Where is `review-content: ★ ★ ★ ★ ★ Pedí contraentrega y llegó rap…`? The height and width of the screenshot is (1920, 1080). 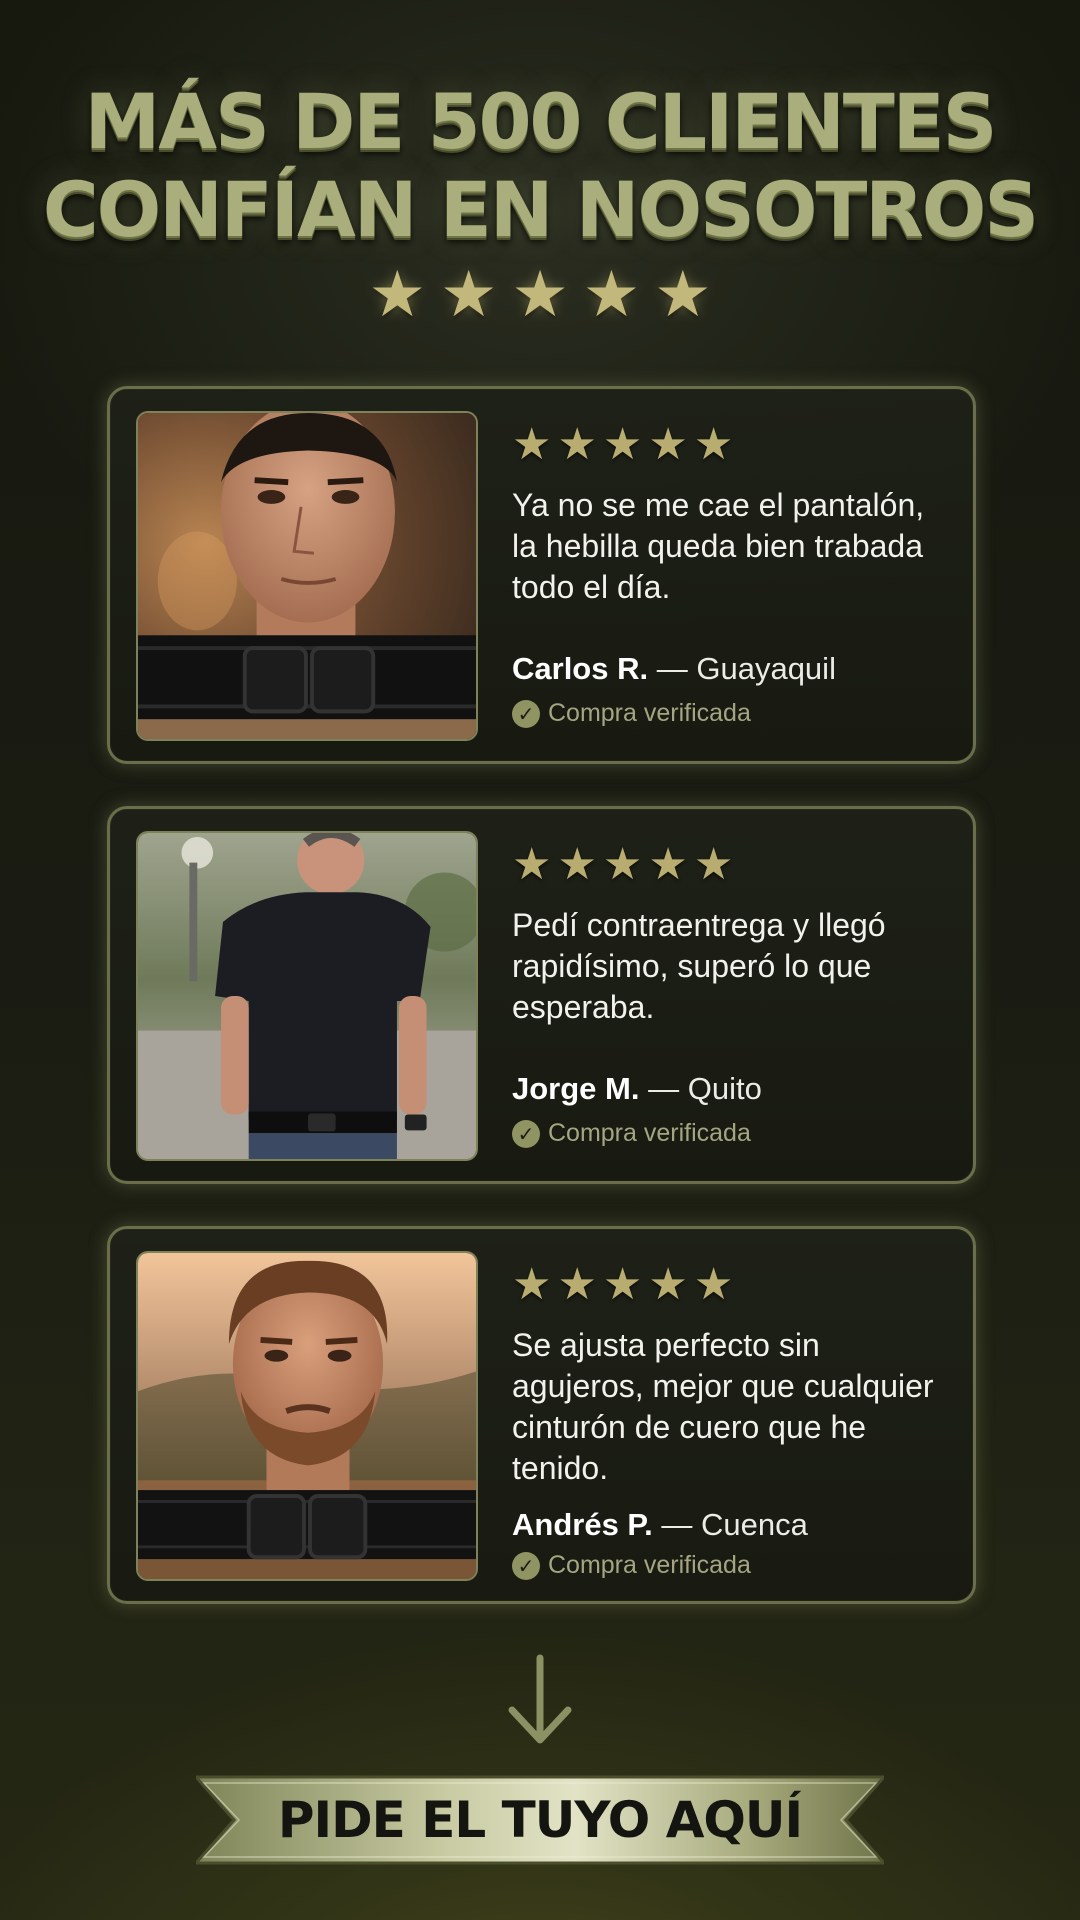 review-content: ★ ★ ★ ★ ★ Pedí contraentrega y llegó rap… is located at coordinates (732, 935).